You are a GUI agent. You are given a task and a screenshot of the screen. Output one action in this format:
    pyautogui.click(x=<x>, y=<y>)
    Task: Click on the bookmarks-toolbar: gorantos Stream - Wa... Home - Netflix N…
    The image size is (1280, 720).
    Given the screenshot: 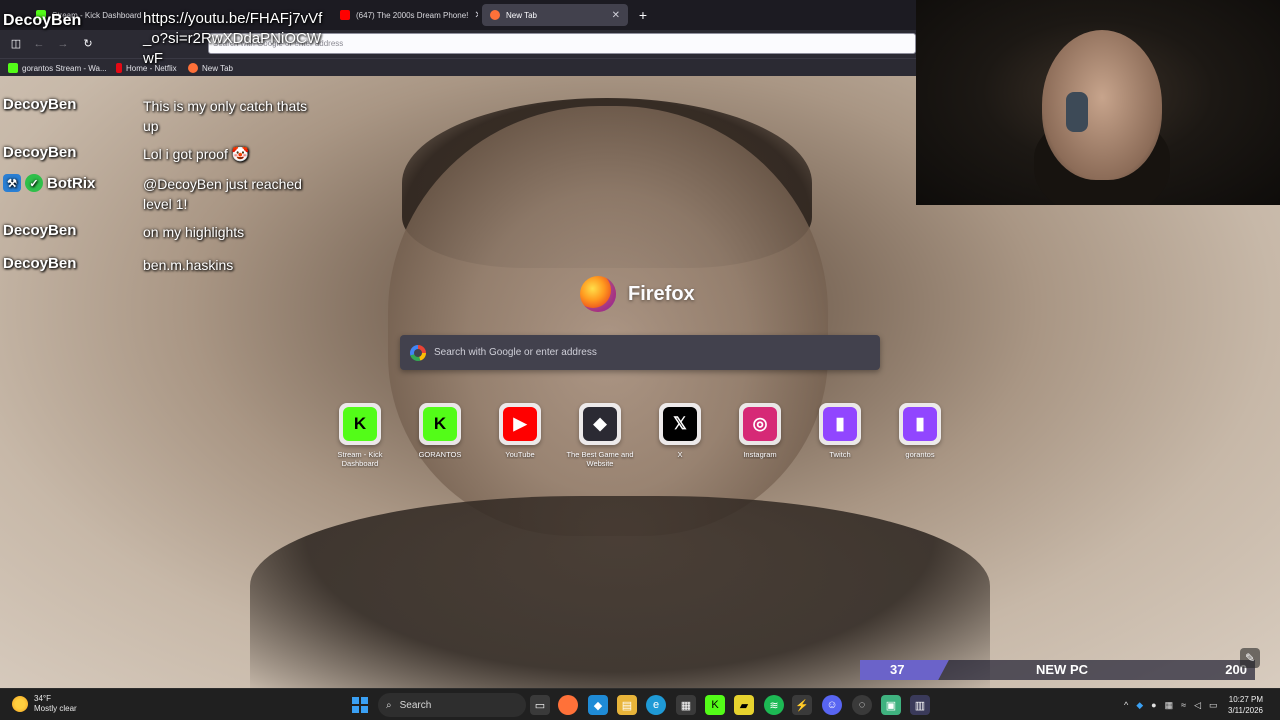 What is the action you would take?
    pyautogui.click(x=458, y=67)
    